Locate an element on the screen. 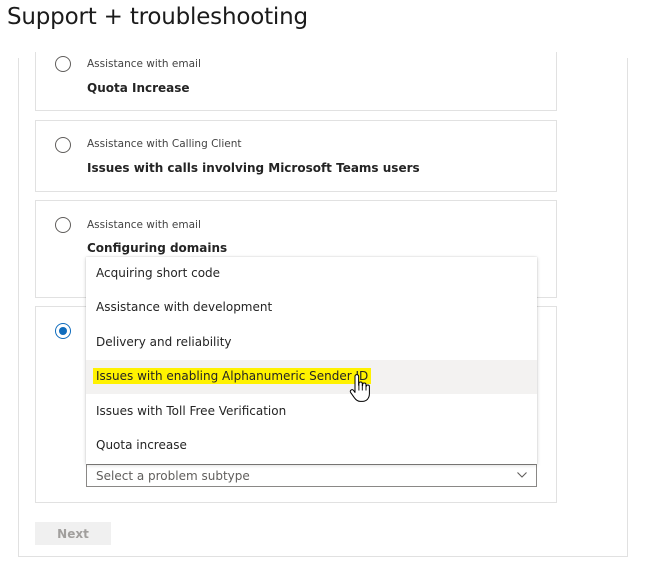  dropdown-option-acquiring-short-code: Acquiring short code is located at coordinates (311, 274).